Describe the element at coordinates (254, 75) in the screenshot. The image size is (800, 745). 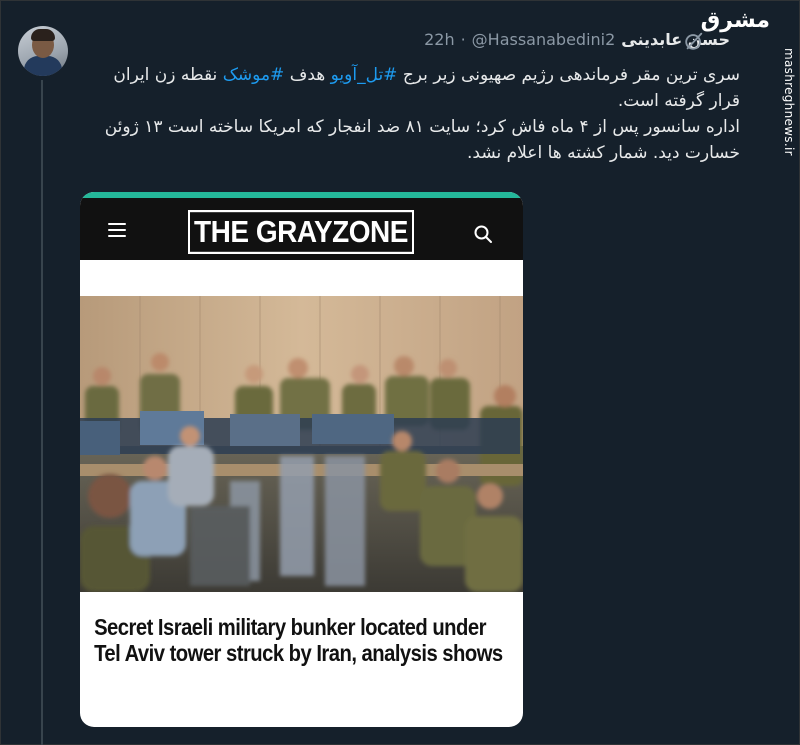
I see `hashtag-missile: #موشک` at that location.